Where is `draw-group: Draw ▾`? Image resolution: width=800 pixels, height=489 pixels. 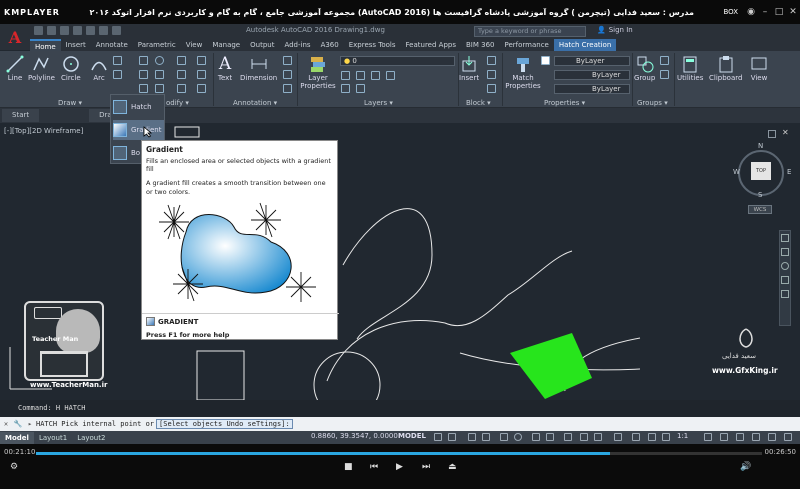
draw-group: Draw ▾ is located at coordinates (70, 103).